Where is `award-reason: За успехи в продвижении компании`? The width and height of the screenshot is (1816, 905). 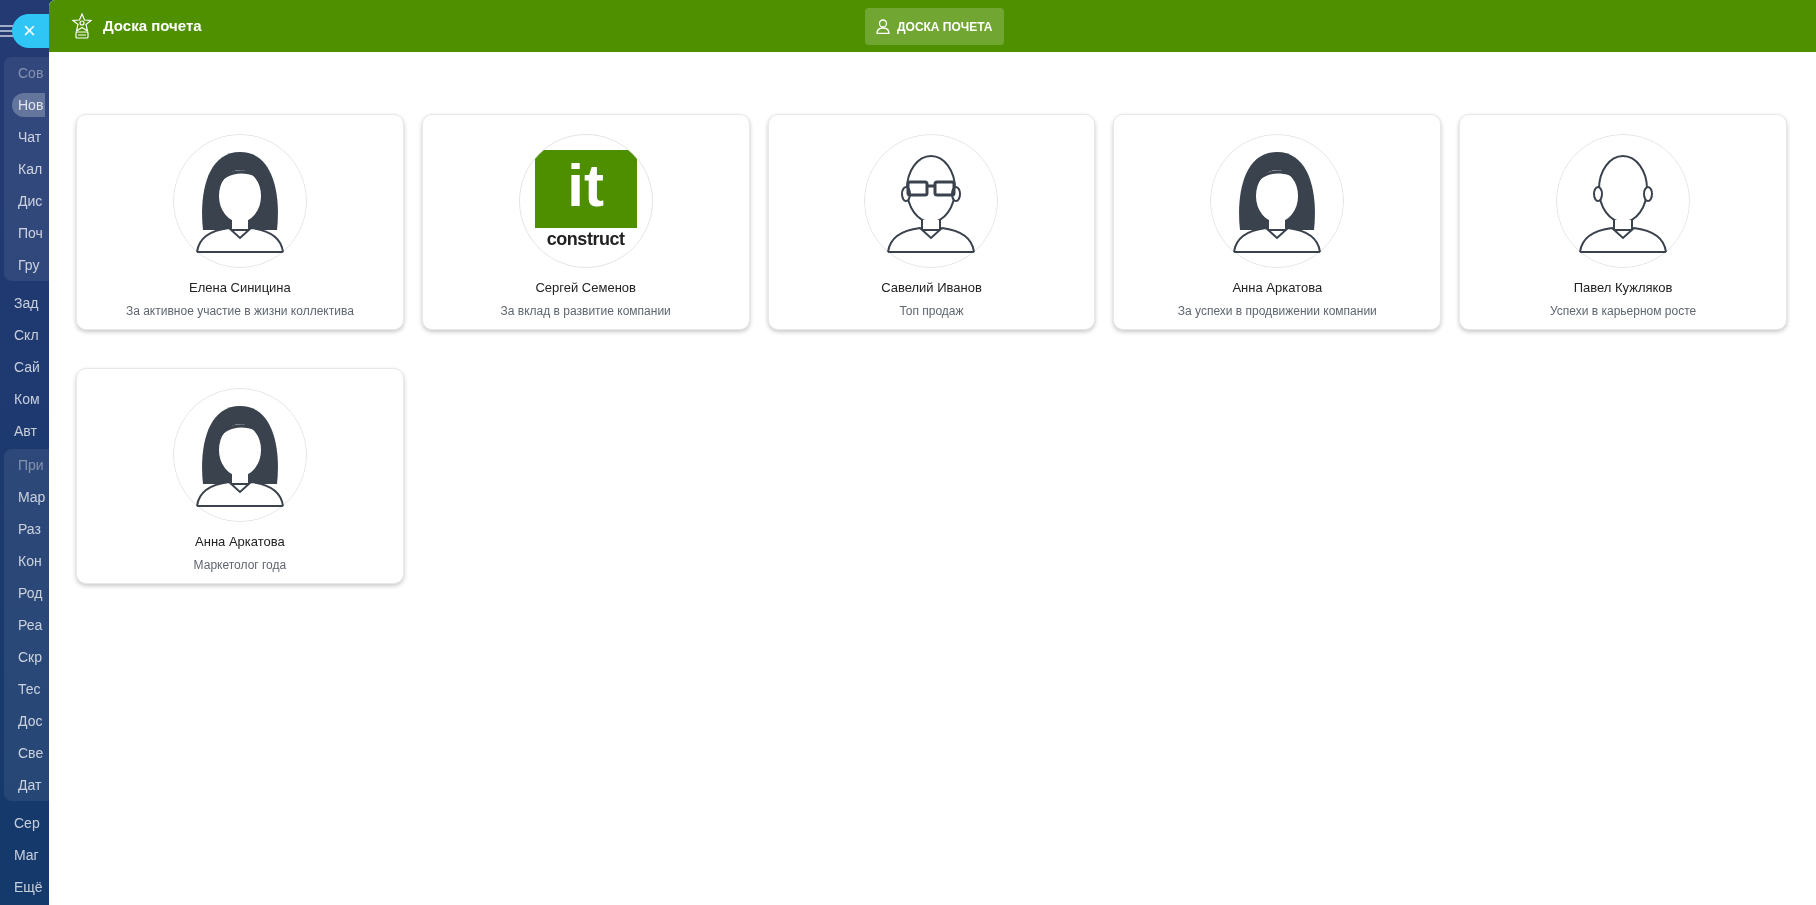
award-reason: За успехи в продвижении компании is located at coordinates (1277, 311).